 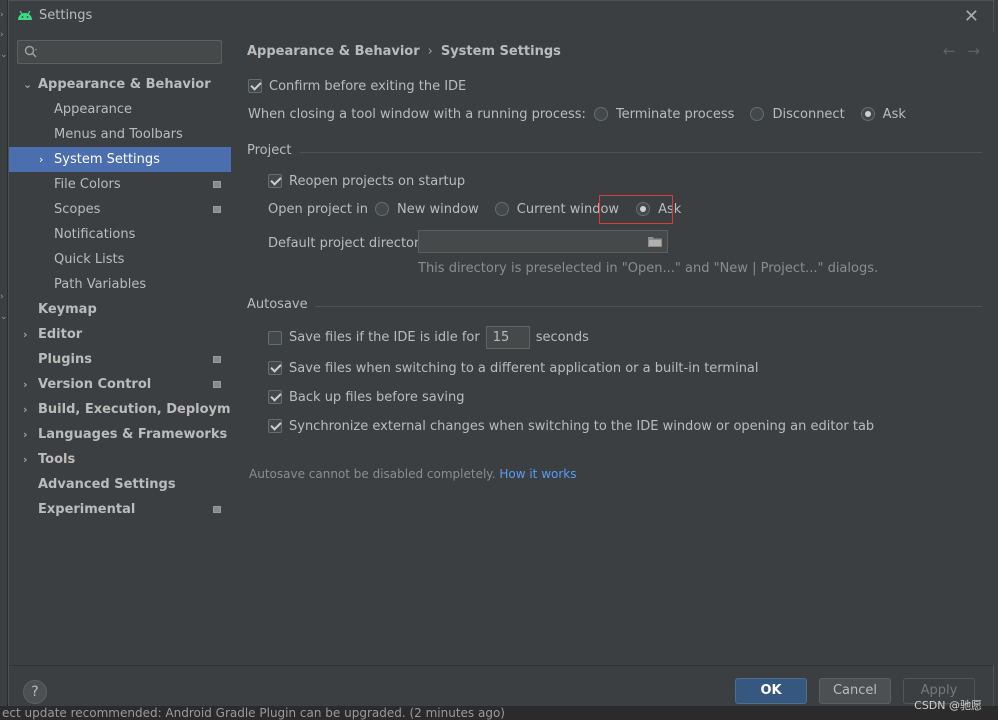 I want to click on sidebar-item-system-settings: › System Settings, so click(x=120, y=159).